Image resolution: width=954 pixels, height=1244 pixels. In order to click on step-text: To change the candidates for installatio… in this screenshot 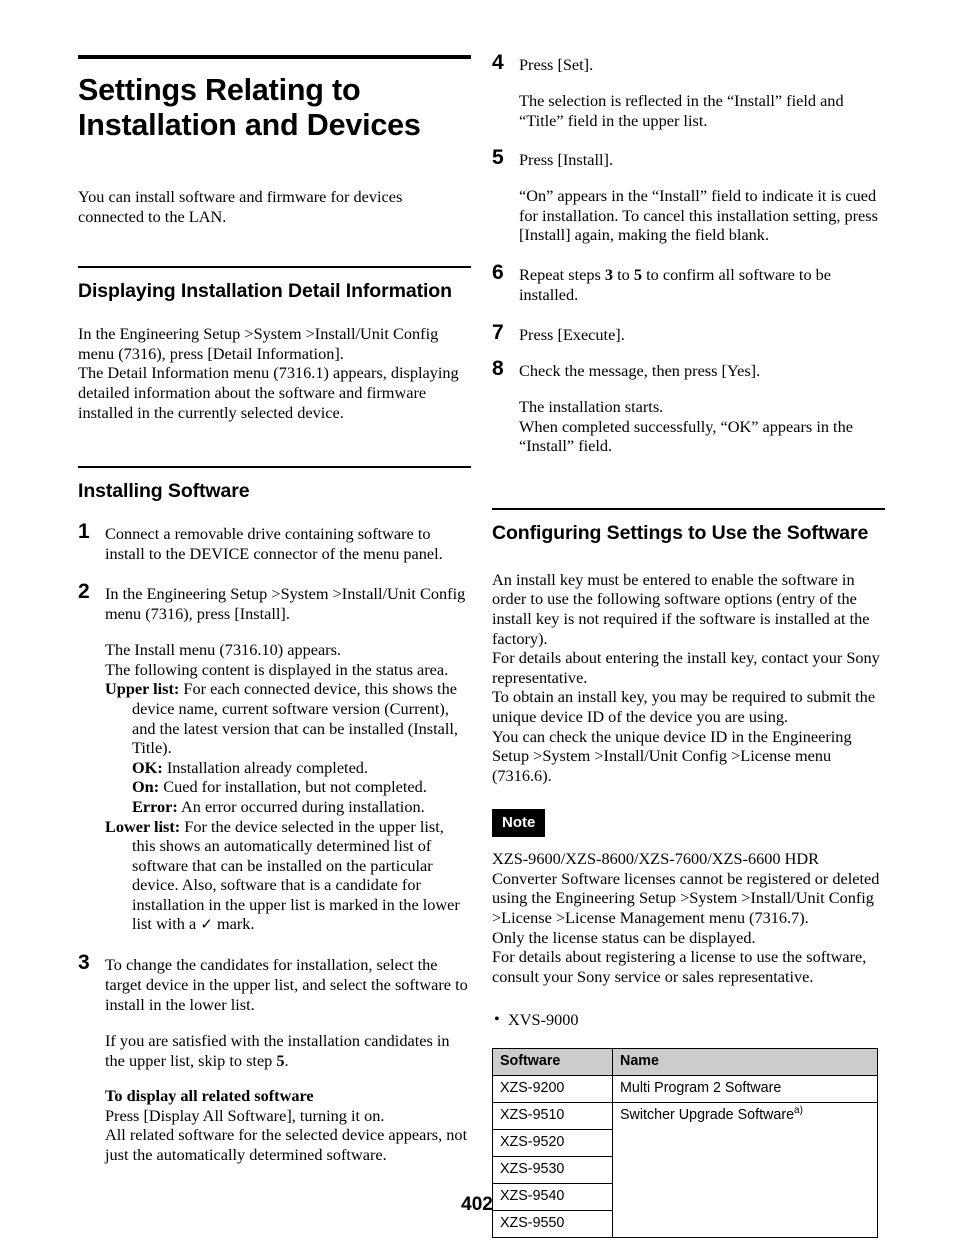, I will do `click(286, 985)`.